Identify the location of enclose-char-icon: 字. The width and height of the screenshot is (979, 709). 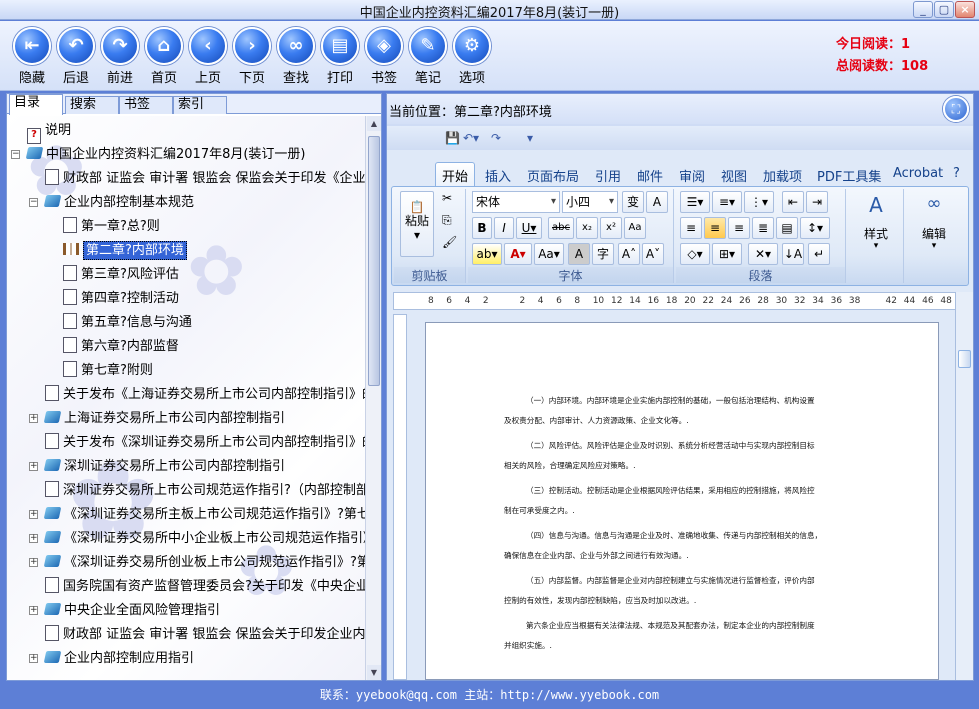
(603, 254).